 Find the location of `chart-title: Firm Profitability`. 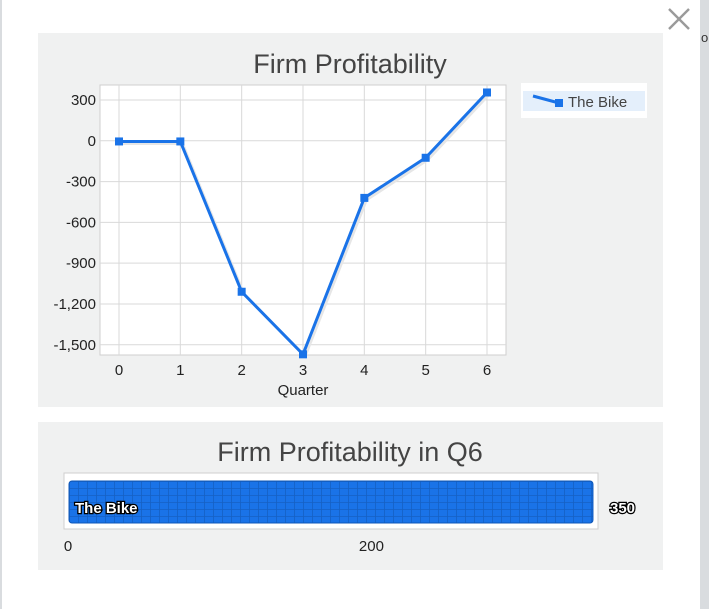

chart-title: Firm Profitability is located at coordinates (350, 64).